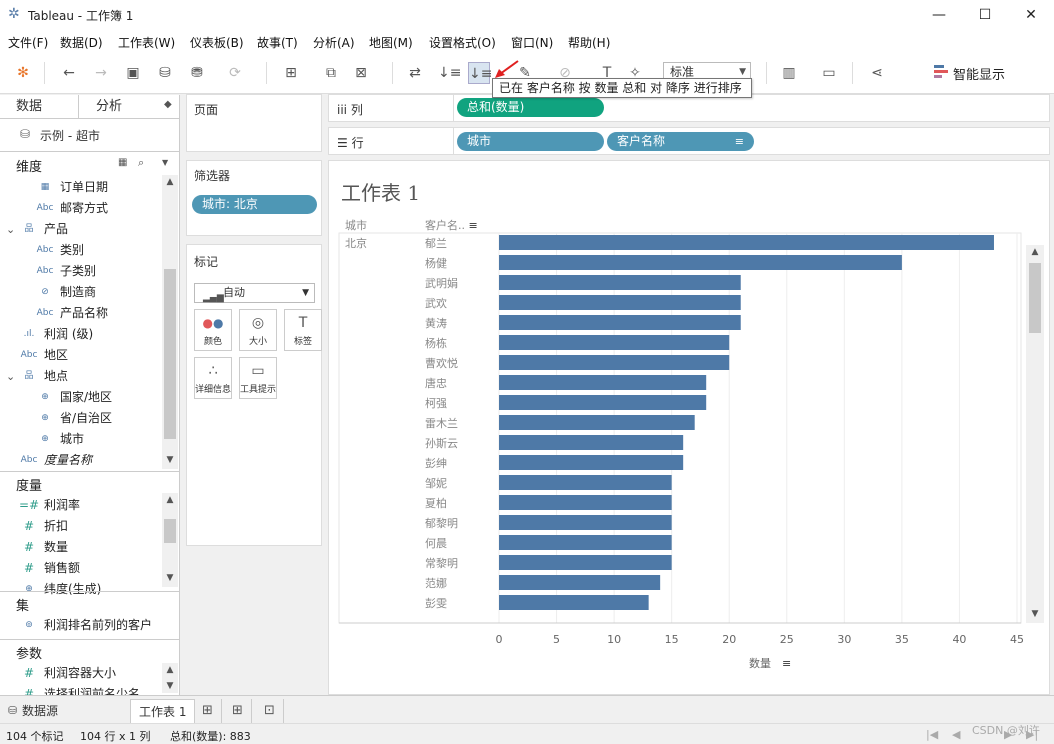 The image size is (1054, 744). What do you see at coordinates (254, 123) in the screenshot?
I see `pages-card: 页面` at bounding box center [254, 123].